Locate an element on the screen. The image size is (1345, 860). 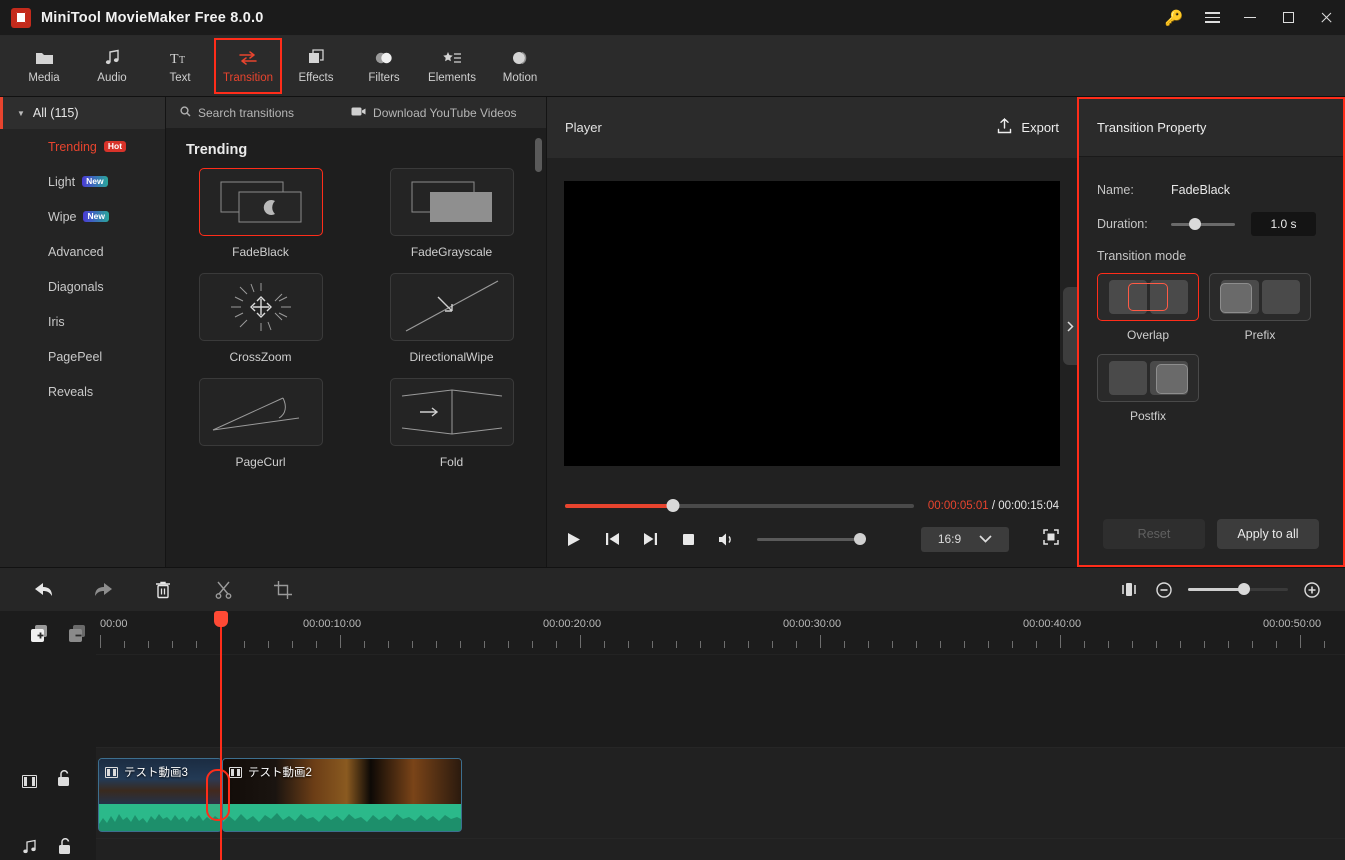
reset-button: Reset is located at coordinates (1154, 534).